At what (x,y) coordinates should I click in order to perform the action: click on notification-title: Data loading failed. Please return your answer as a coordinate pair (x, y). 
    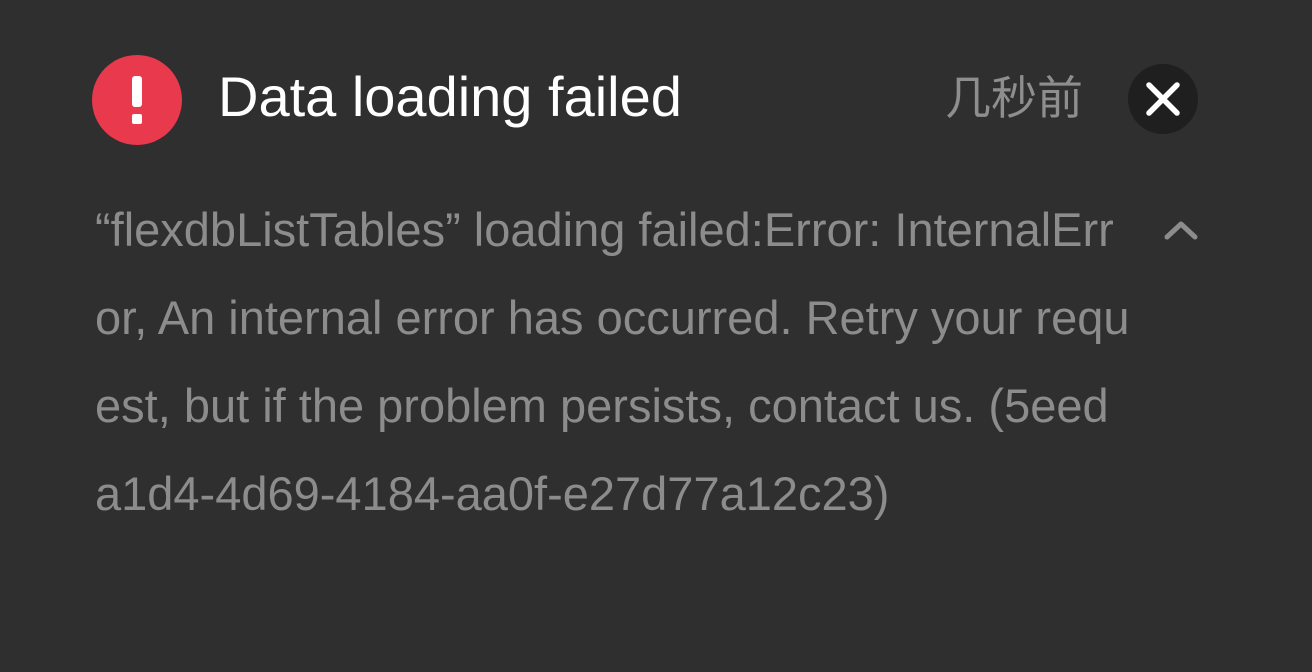
    Looking at the image, I should click on (450, 96).